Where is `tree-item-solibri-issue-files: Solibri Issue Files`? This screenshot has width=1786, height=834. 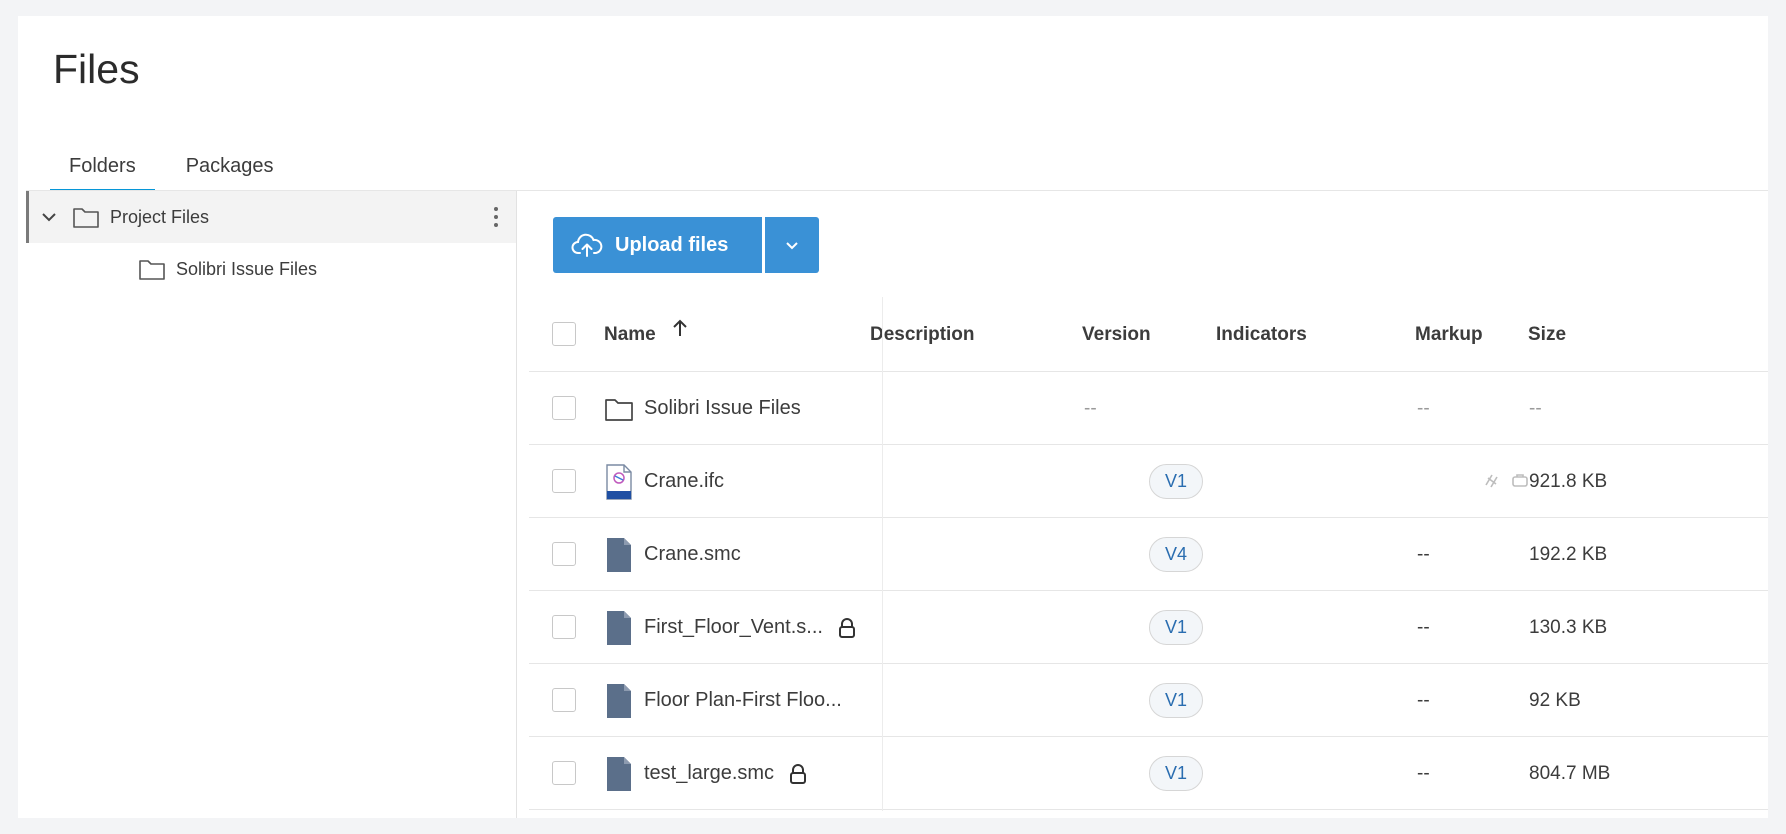 tree-item-solibri-issue-files: Solibri Issue Files is located at coordinates (271, 269).